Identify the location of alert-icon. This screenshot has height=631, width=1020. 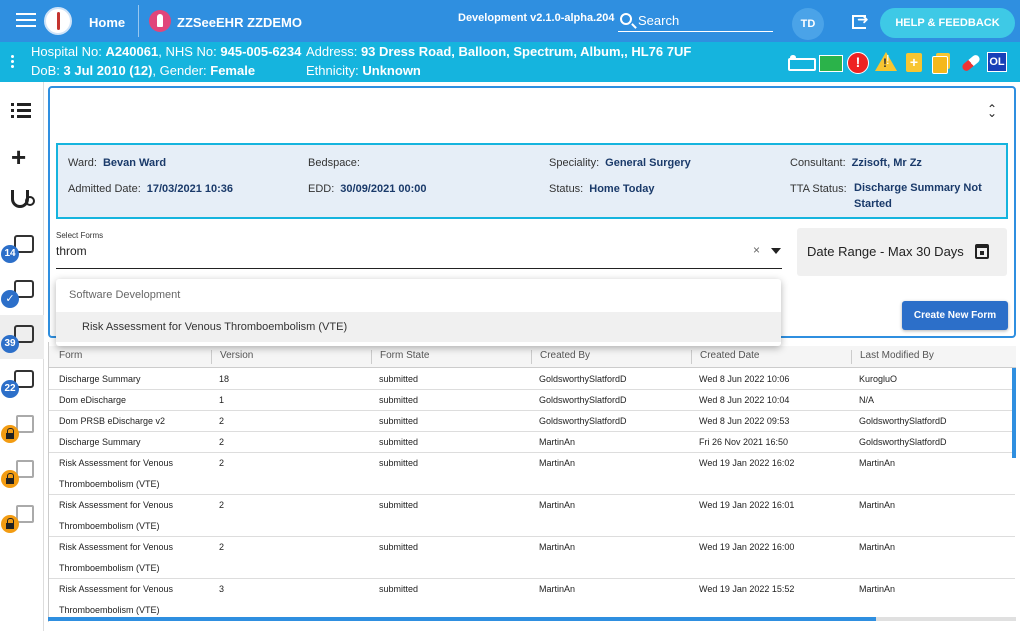
(858, 63).